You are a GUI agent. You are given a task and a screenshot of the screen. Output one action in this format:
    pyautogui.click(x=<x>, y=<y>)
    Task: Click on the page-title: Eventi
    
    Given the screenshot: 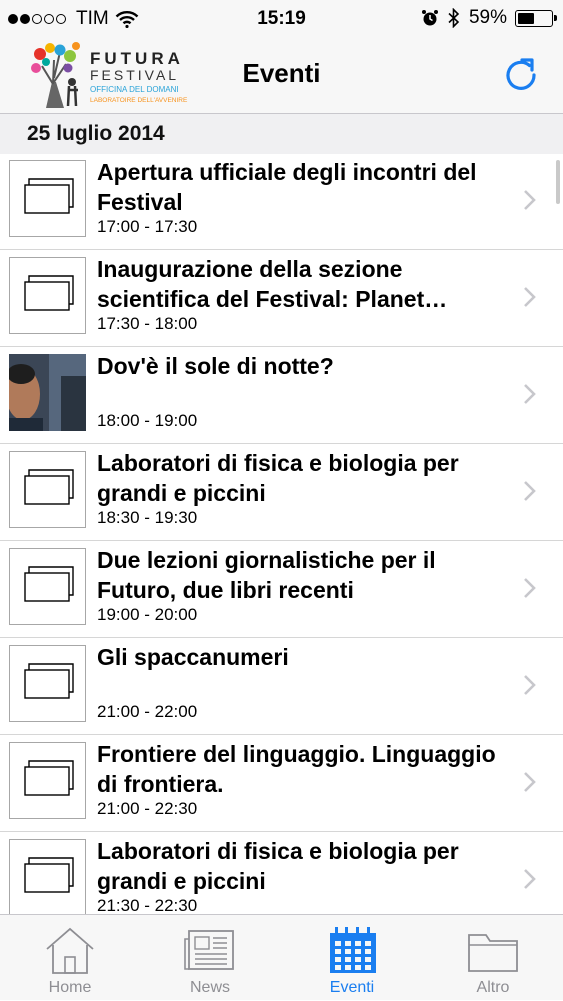 What is the action you would take?
    pyautogui.click(x=281, y=73)
    